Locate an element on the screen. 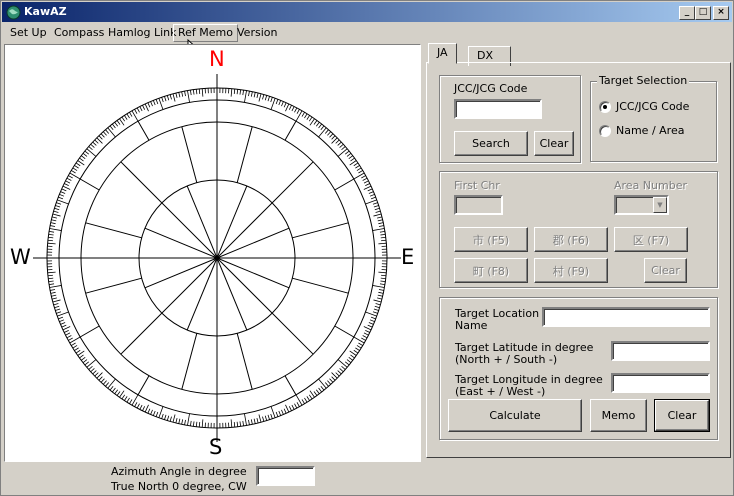 The image size is (734, 496). target-clear-button: Clear is located at coordinates (682, 415).